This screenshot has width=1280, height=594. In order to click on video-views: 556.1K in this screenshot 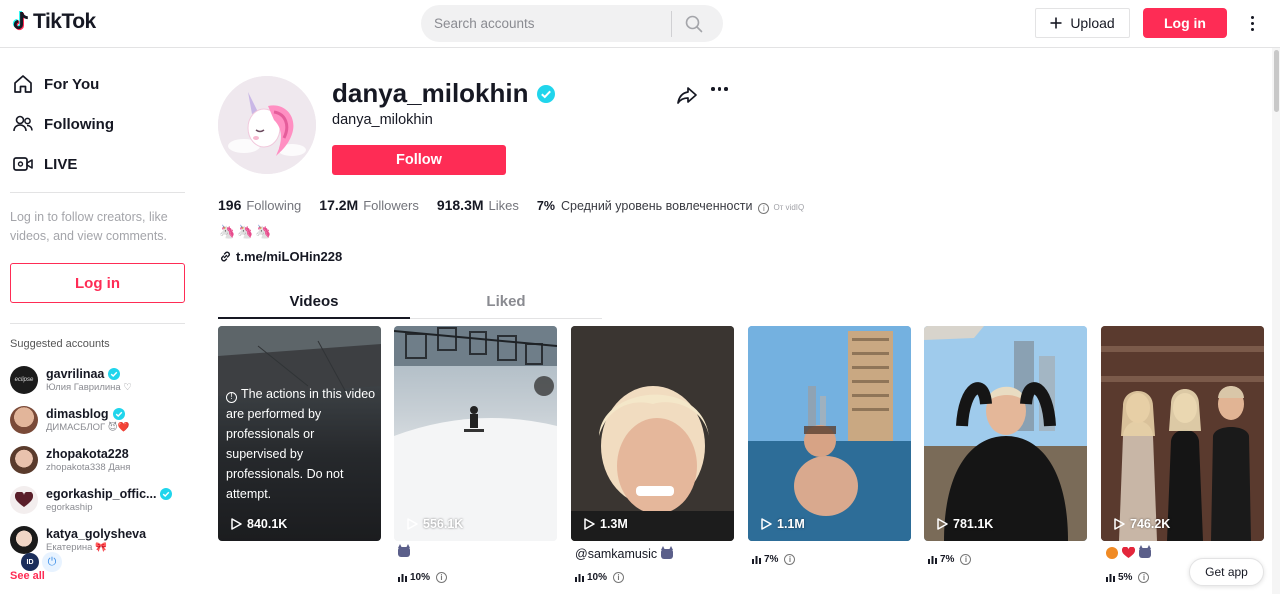, I will do `click(435, 524)`.